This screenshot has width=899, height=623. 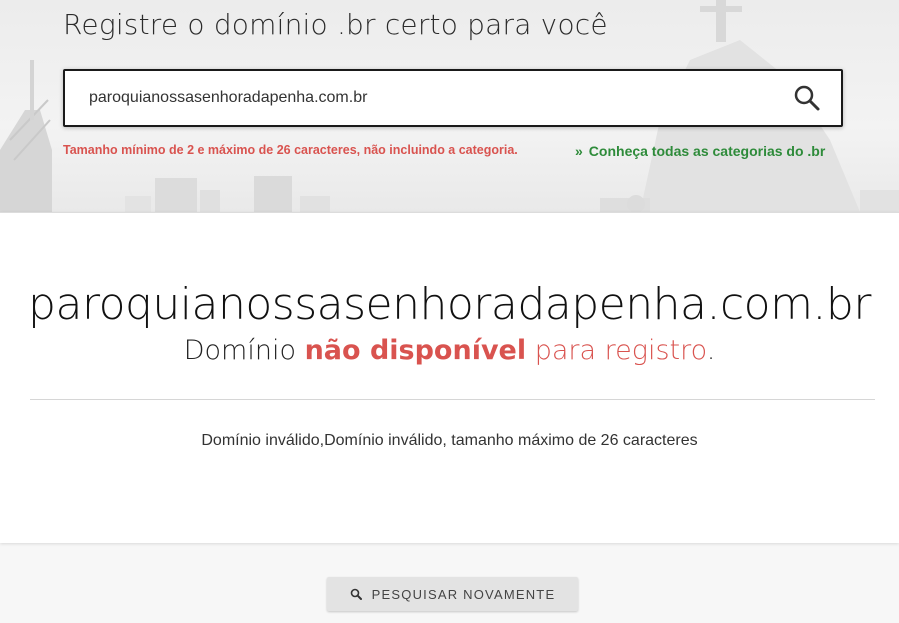 What do you see at coordinates (449, 304) in the screenshot?
I see `searched-domain: paroquianossasenhoradapenha.com.br` at bounding box center [449, 304].